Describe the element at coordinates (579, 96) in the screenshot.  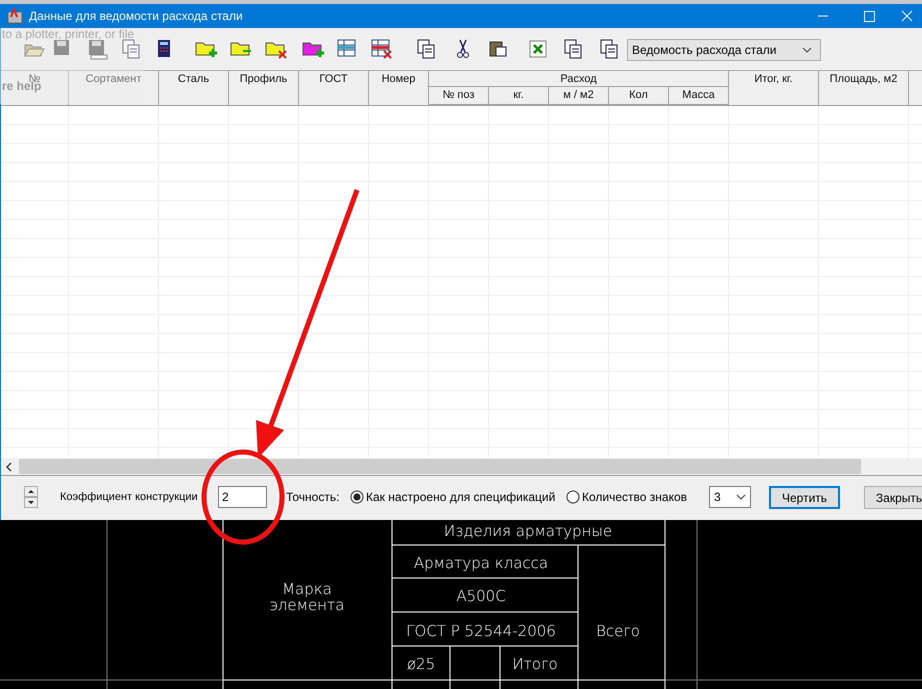
I see `column-header: м / м2` at that location.